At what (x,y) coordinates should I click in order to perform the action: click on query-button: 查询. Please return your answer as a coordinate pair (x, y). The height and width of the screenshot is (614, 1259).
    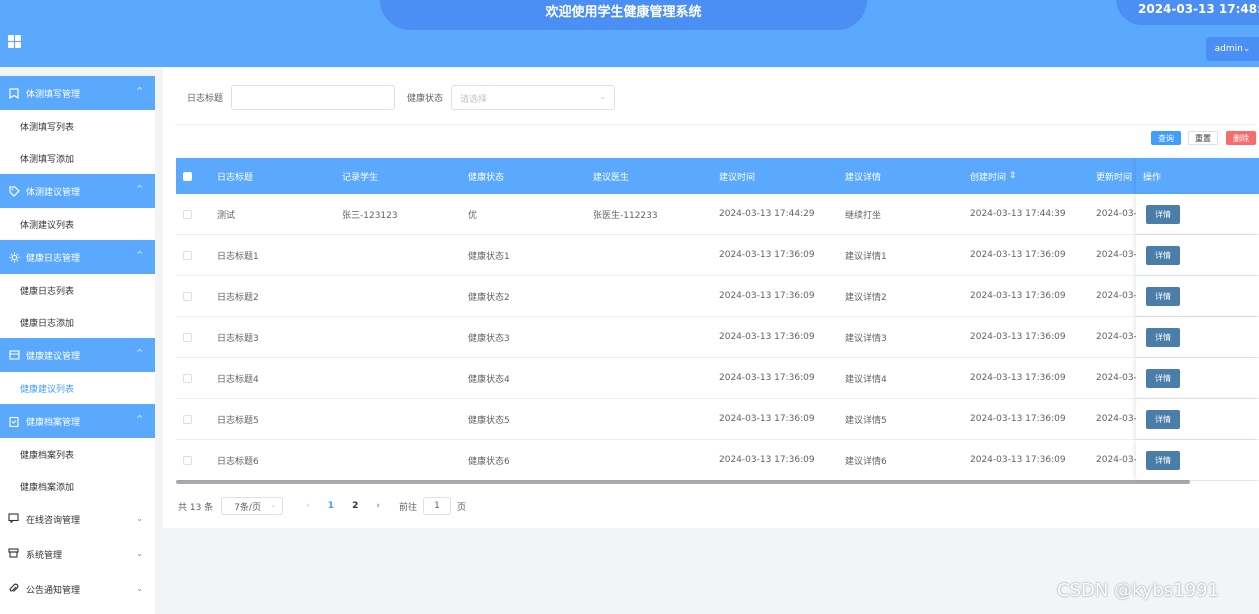
    Looking at the image, I should click on (1166, 138).